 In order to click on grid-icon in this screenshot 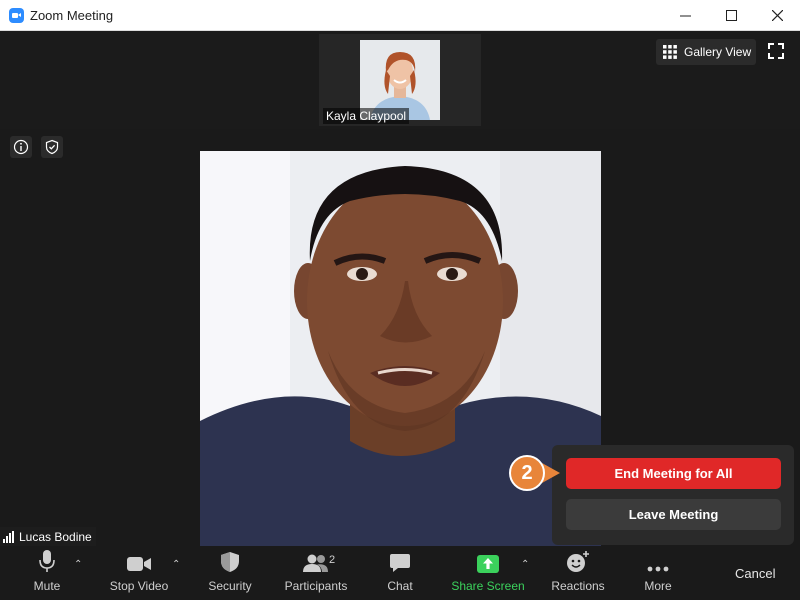, I will do `click(670, 52)`.